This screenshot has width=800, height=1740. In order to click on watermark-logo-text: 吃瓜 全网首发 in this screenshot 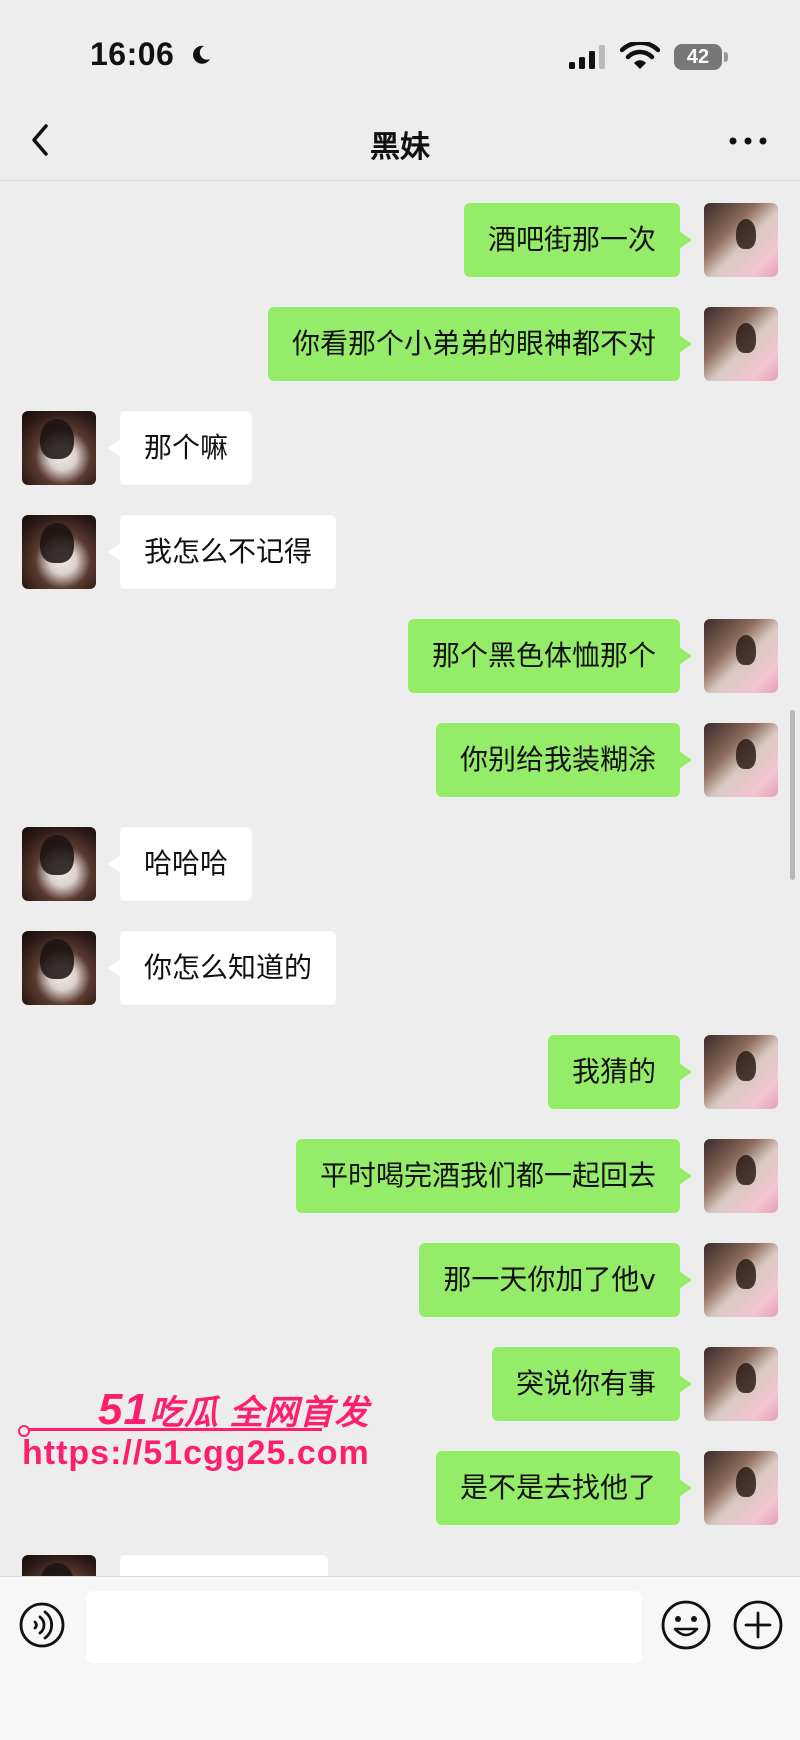, I will do `click(259, 1413)`.